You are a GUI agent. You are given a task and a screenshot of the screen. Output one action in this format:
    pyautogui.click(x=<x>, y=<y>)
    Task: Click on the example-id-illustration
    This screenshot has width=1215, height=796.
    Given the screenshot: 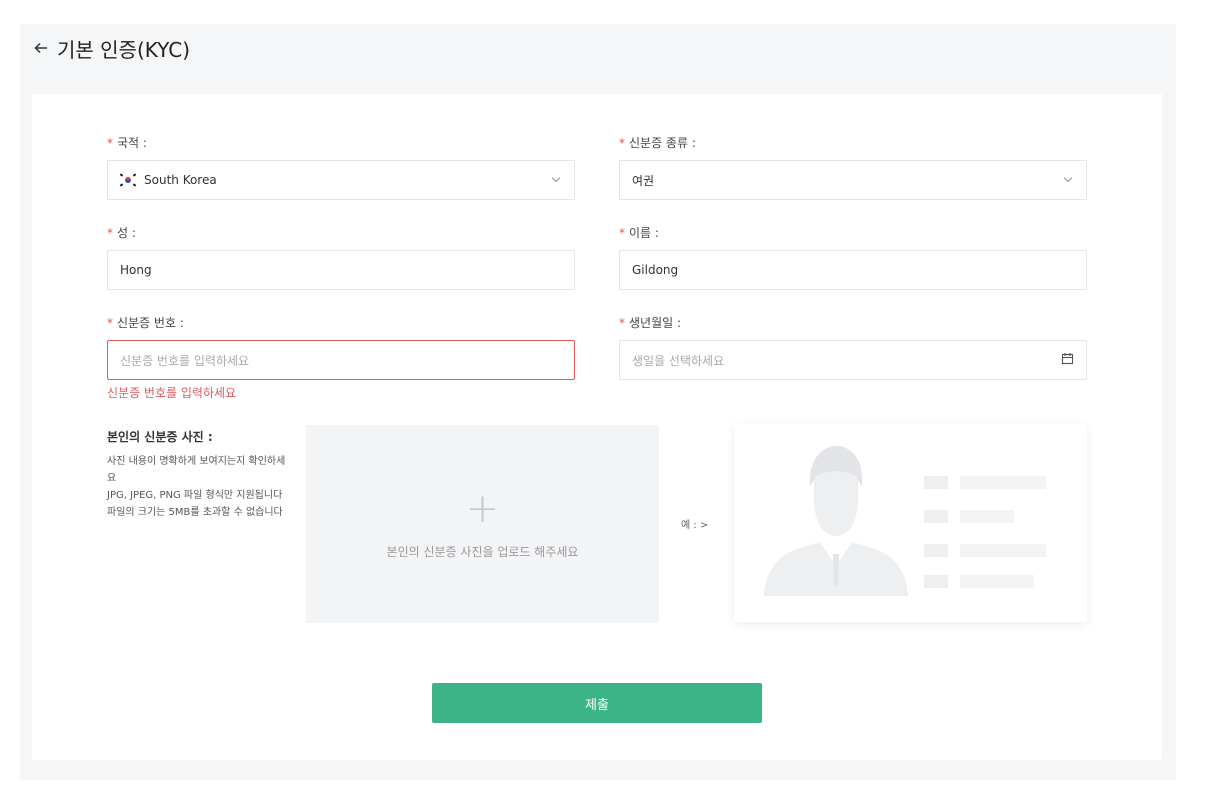 What is the action you would take?
    pyautogui.click(x=905, y=521)
    